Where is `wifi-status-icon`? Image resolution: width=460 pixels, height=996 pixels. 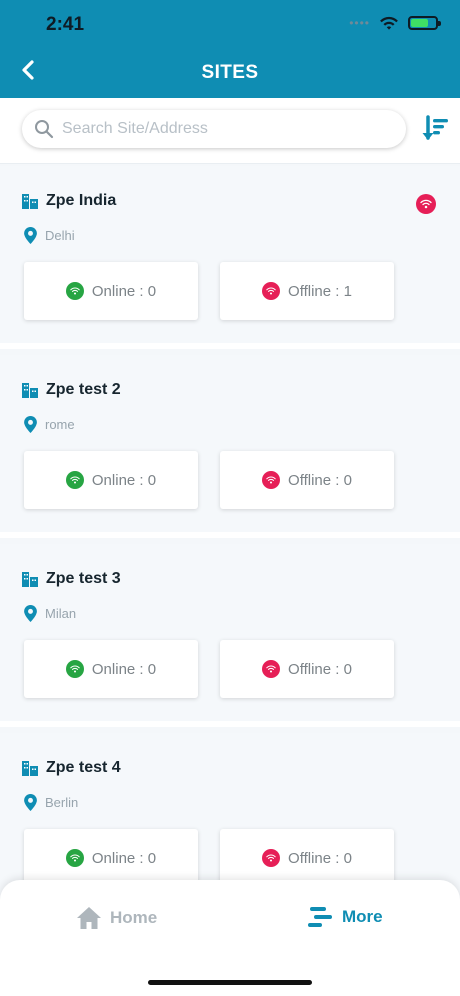
wifi-status-icon is located at coordinates (389, 23).